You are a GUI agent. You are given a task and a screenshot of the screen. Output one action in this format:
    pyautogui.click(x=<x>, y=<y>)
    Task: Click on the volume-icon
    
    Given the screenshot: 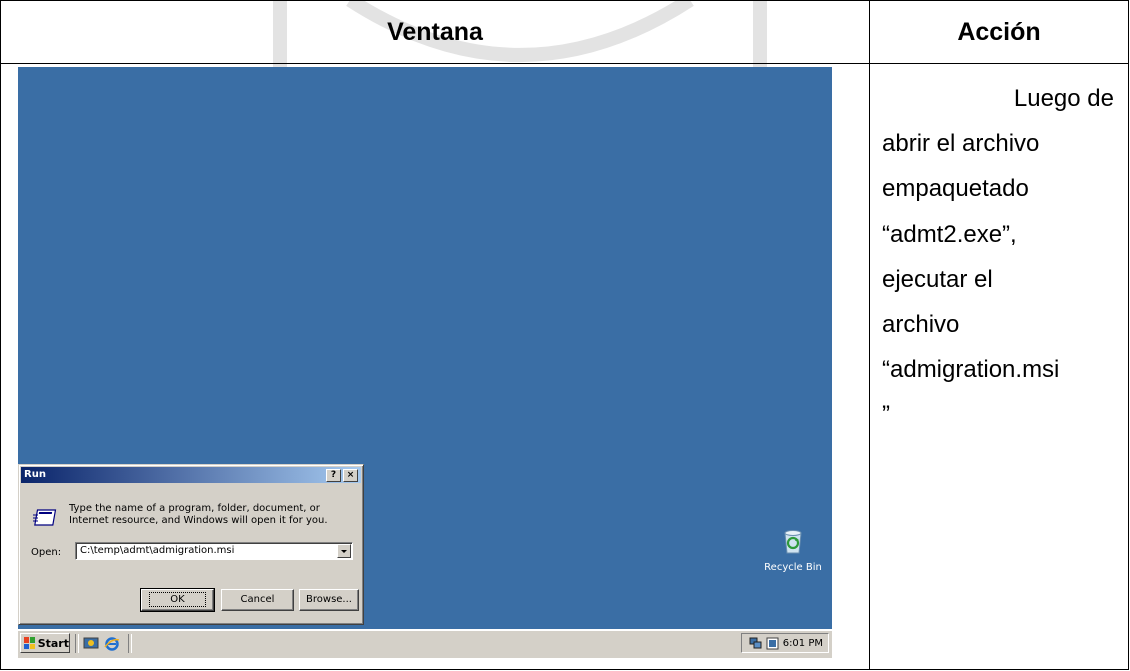 What is the action you would take?
    pyautogui.click(x=772, y=643)
    